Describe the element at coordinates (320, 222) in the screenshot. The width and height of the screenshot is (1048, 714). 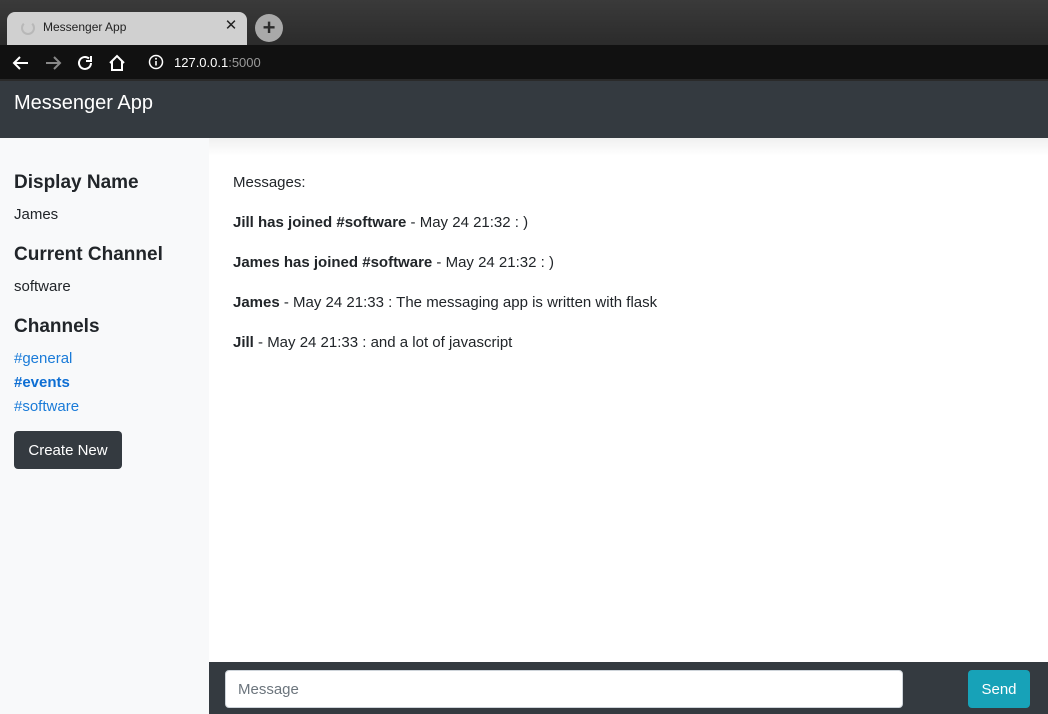
I see `message-sender: Jill has joined #software` at that location.